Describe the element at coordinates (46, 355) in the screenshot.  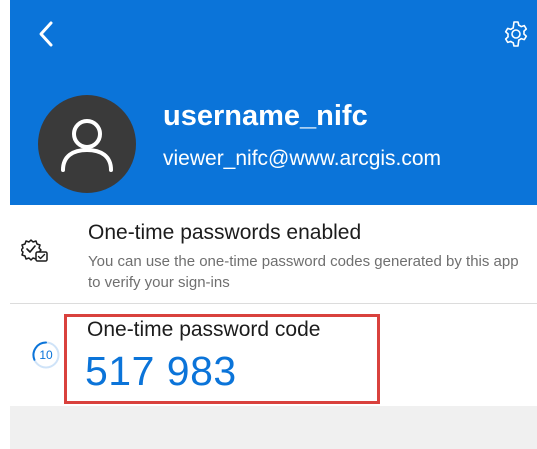
I see `countdown-seconds: 10` at that location.